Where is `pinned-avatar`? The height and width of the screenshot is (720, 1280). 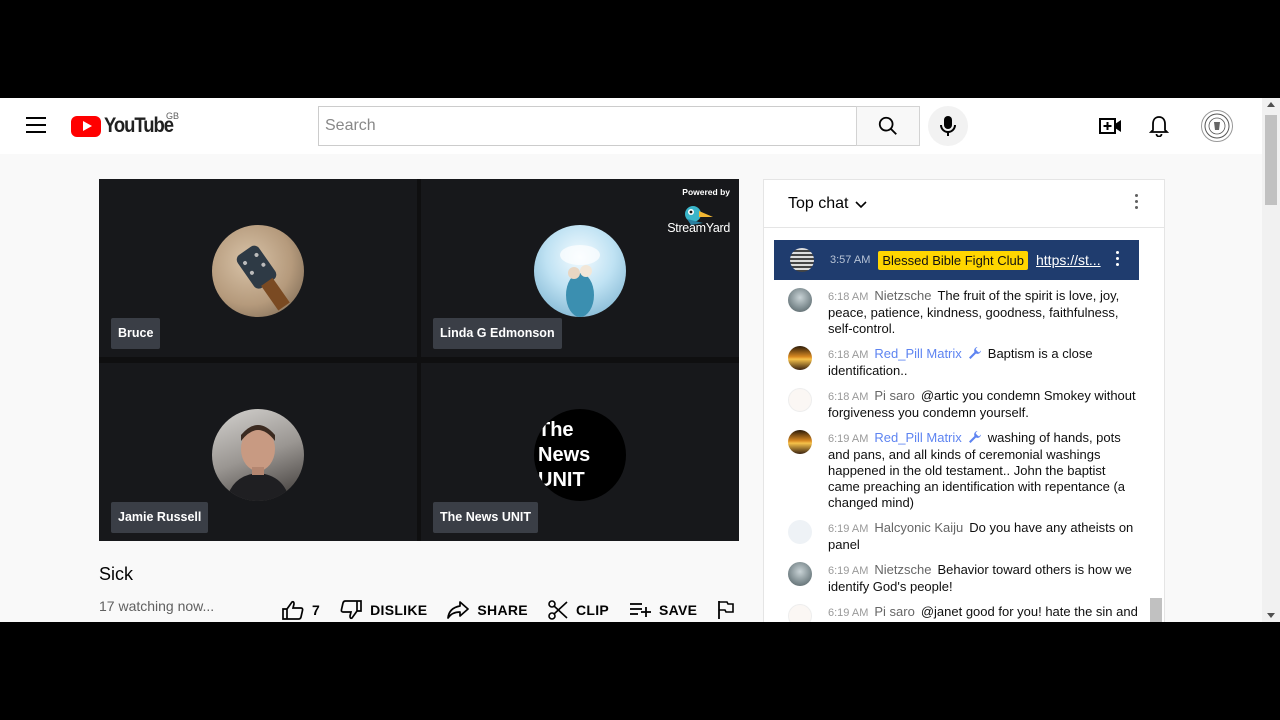
pinned-avatar is located at coordinates (802, 260).